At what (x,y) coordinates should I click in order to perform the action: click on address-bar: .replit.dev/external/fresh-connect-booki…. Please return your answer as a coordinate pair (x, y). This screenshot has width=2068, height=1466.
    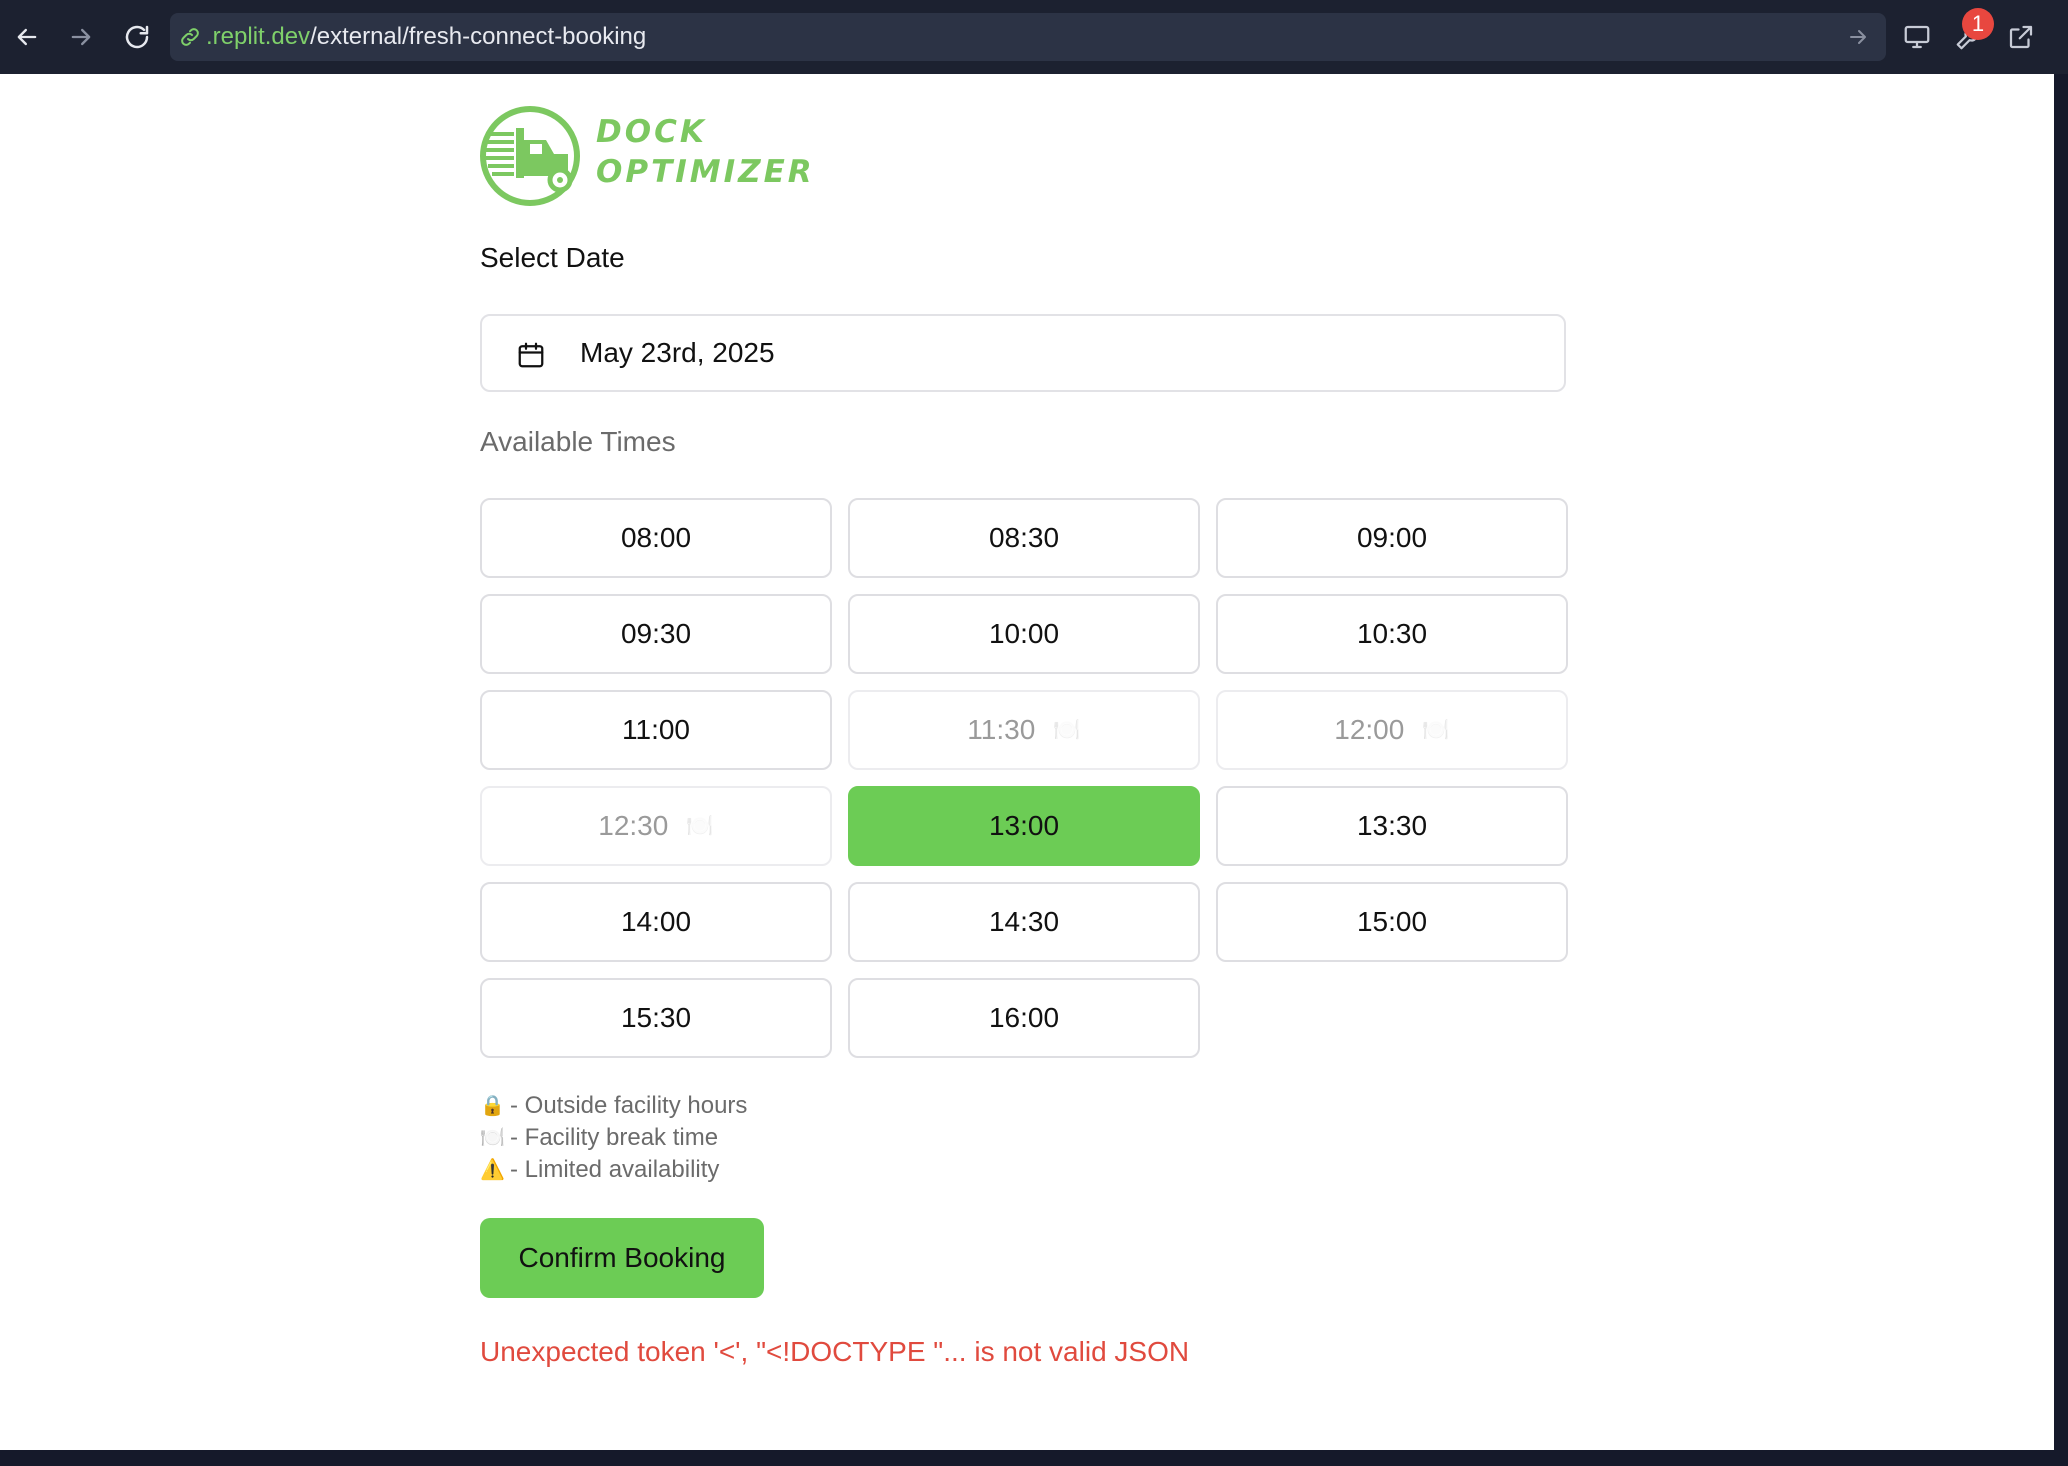
    Looking at the image, I should click on (1028, 37).